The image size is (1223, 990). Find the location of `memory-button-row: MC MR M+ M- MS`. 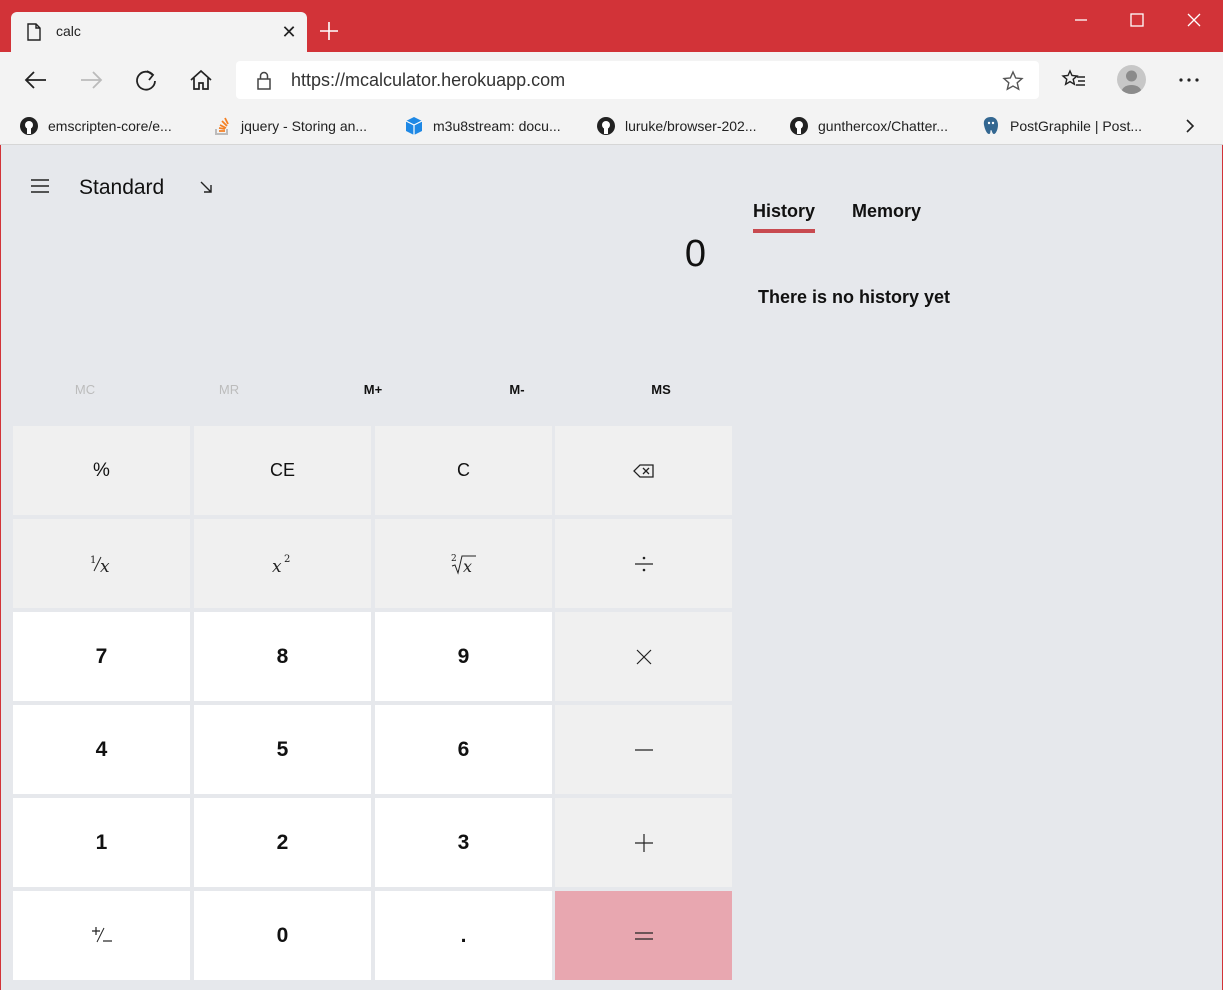

memory-button-row: MC MR M+ M- MS is located at coordinates (373, 393).